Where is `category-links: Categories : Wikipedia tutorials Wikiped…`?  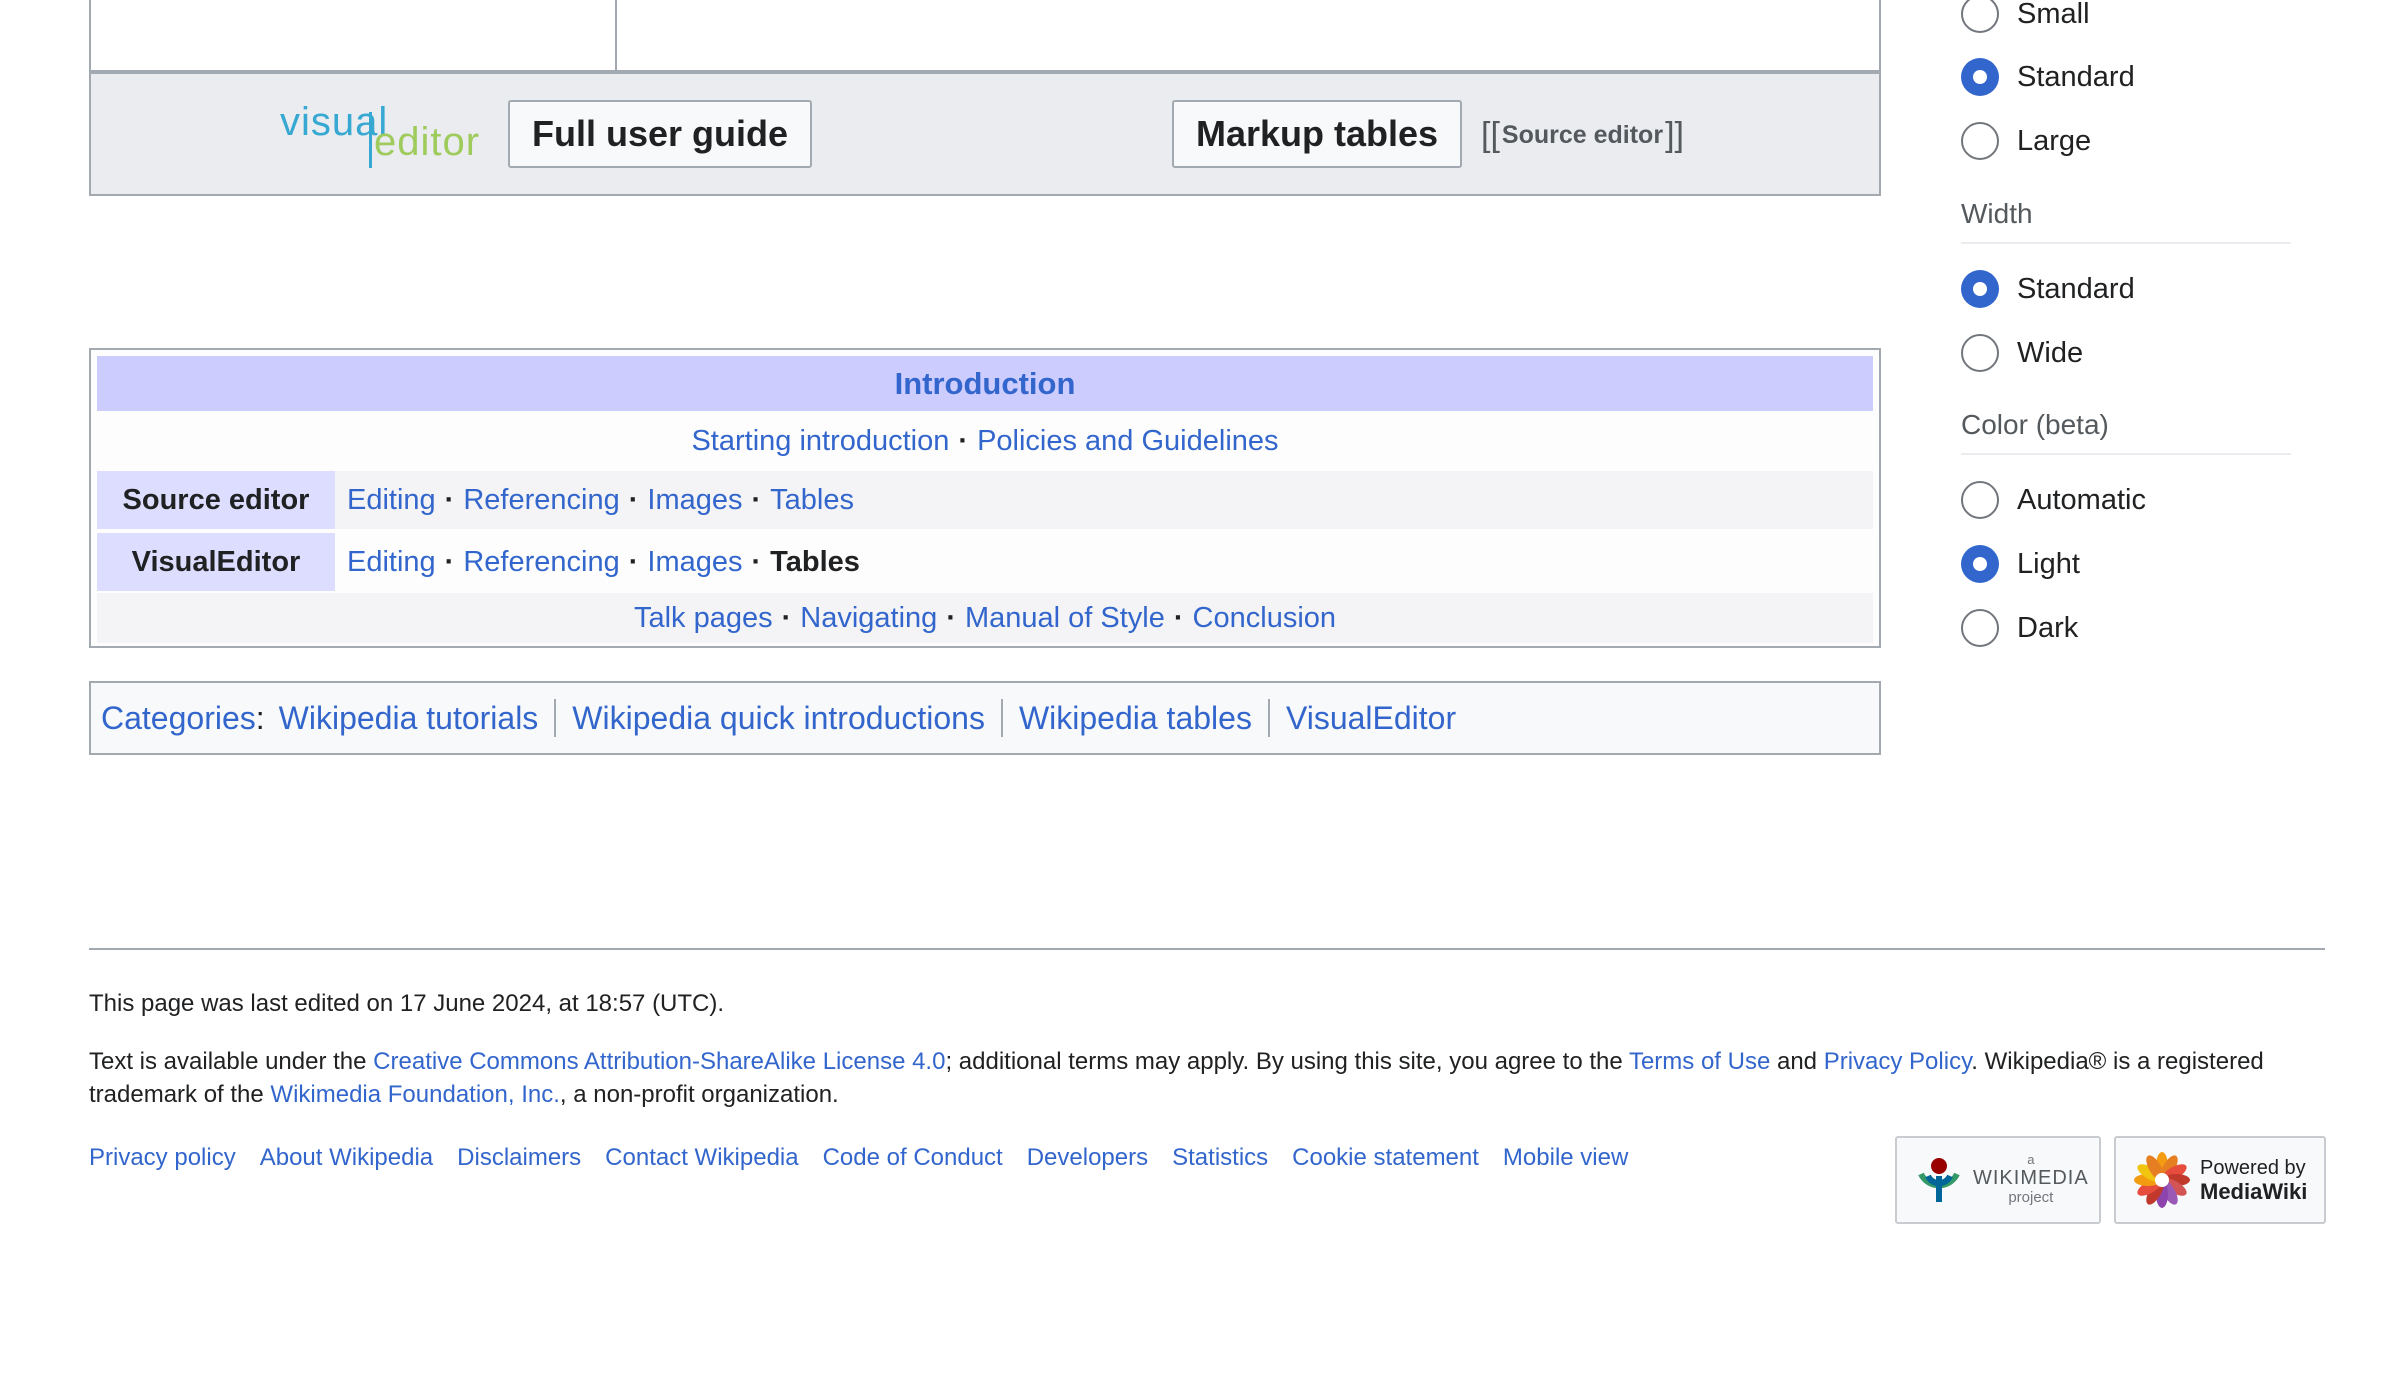
category-links: Categories : Wikipedia tutorials Wikiped… is located at coordinates (985, 718).